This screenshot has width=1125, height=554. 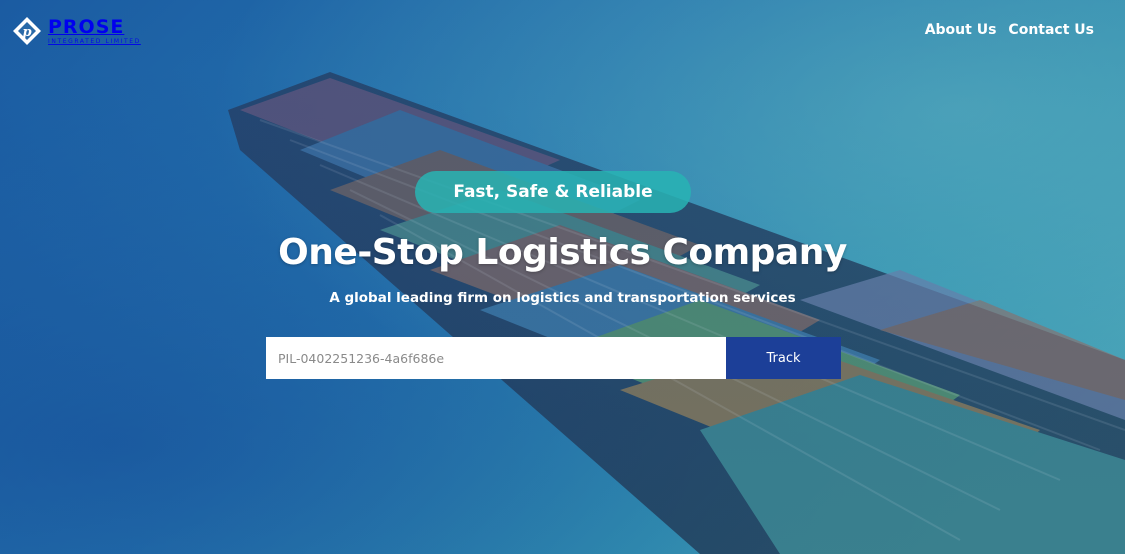 I want to click on tagline-pill: Fast, Safe & Reliable, so click(x=553, y=192).